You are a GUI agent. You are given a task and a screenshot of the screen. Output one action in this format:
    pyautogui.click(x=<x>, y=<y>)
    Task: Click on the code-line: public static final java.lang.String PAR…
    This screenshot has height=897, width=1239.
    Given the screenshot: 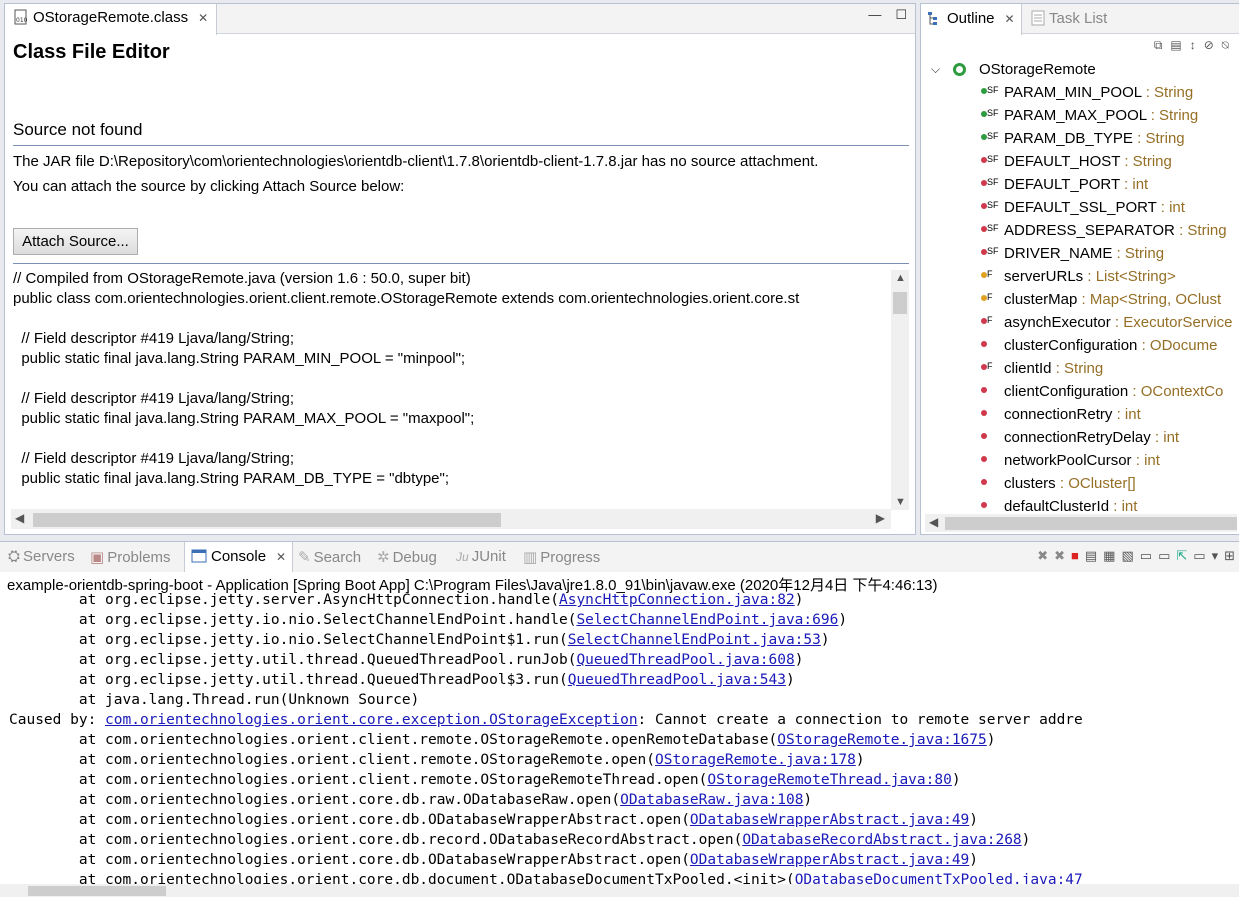 What is the action you would take?
    pyautogui.click(x=231, y=478)
    